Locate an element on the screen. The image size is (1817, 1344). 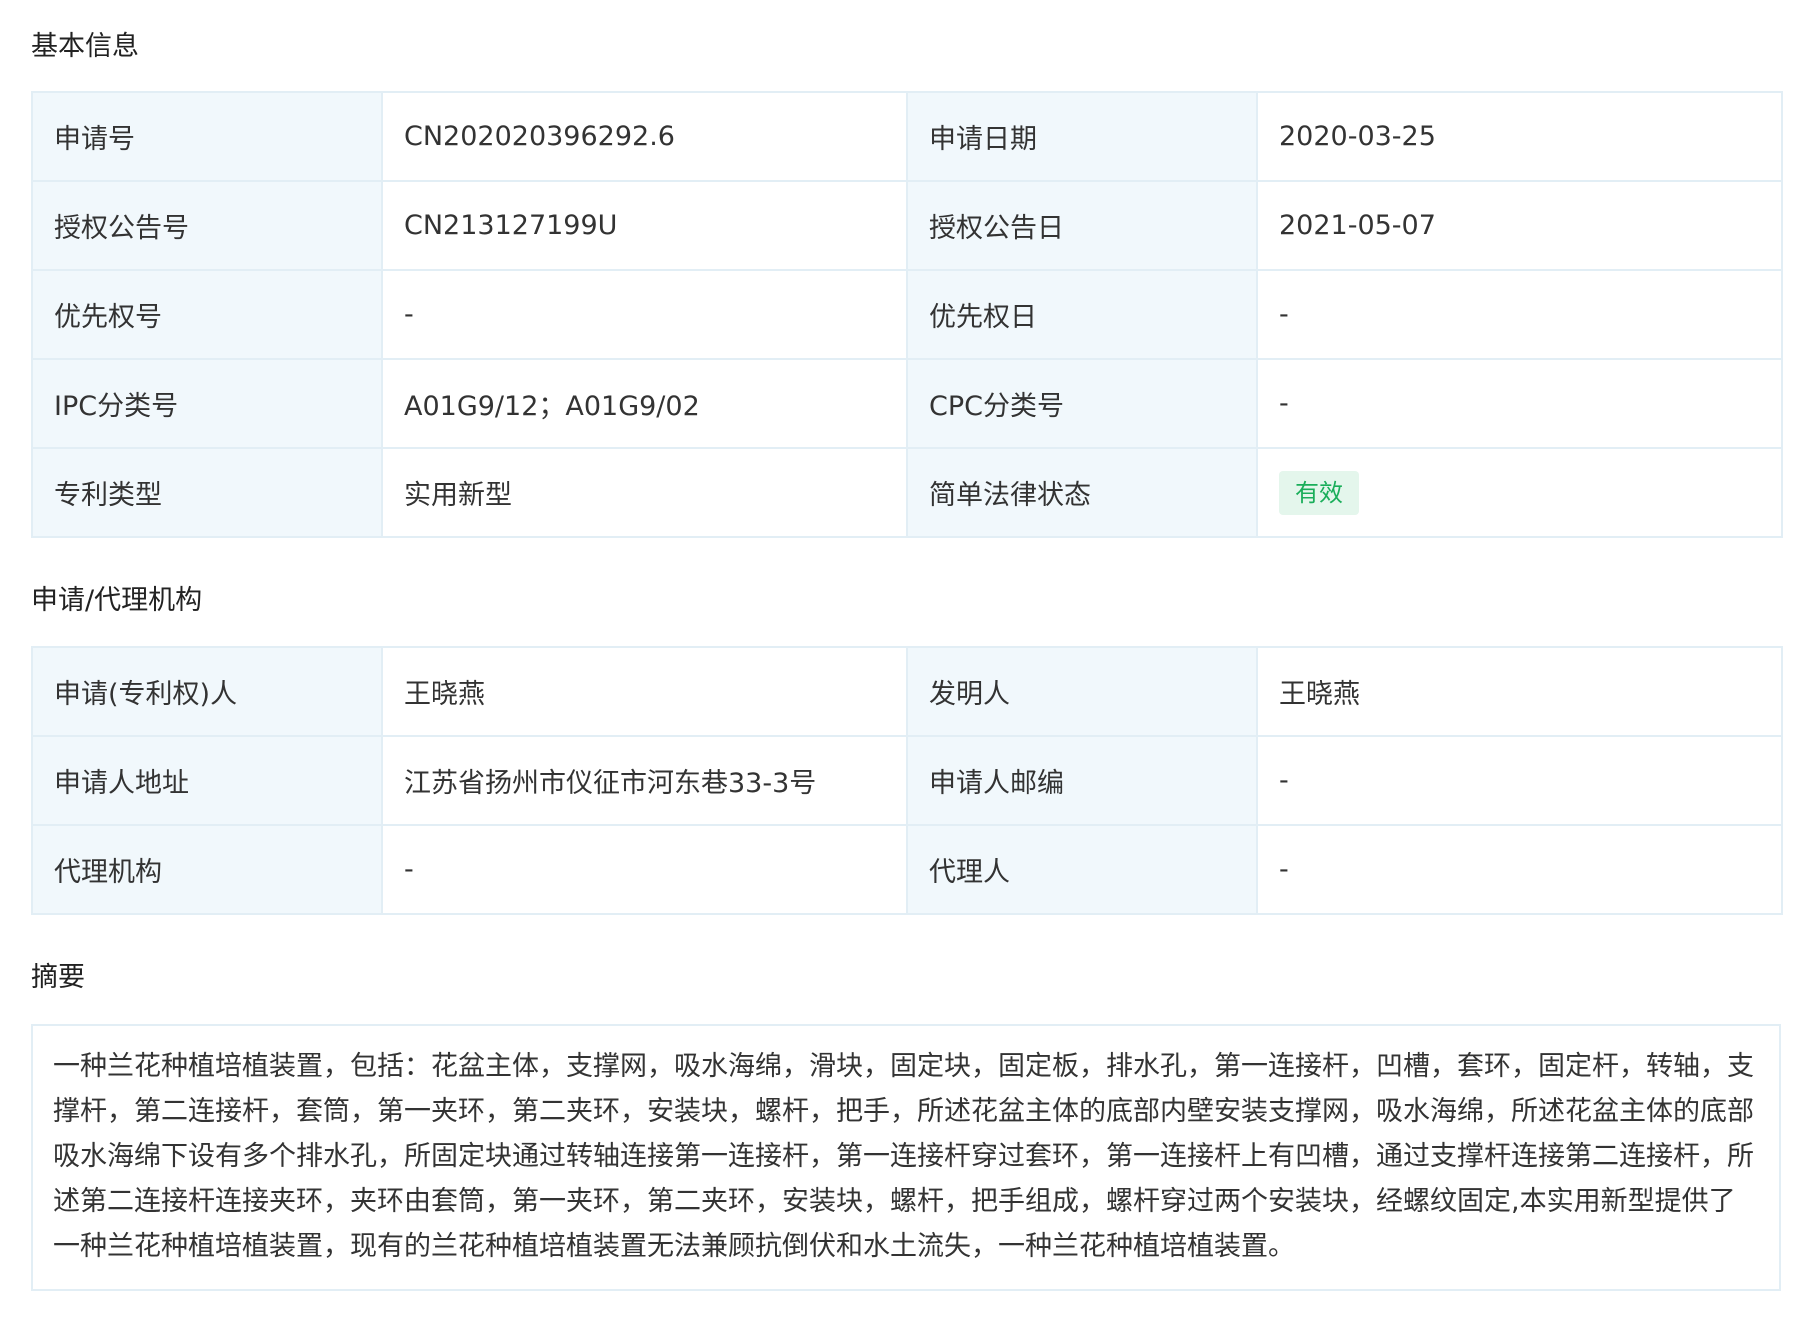
field-label: 申请人地址 is located at coordinates (207, 780).